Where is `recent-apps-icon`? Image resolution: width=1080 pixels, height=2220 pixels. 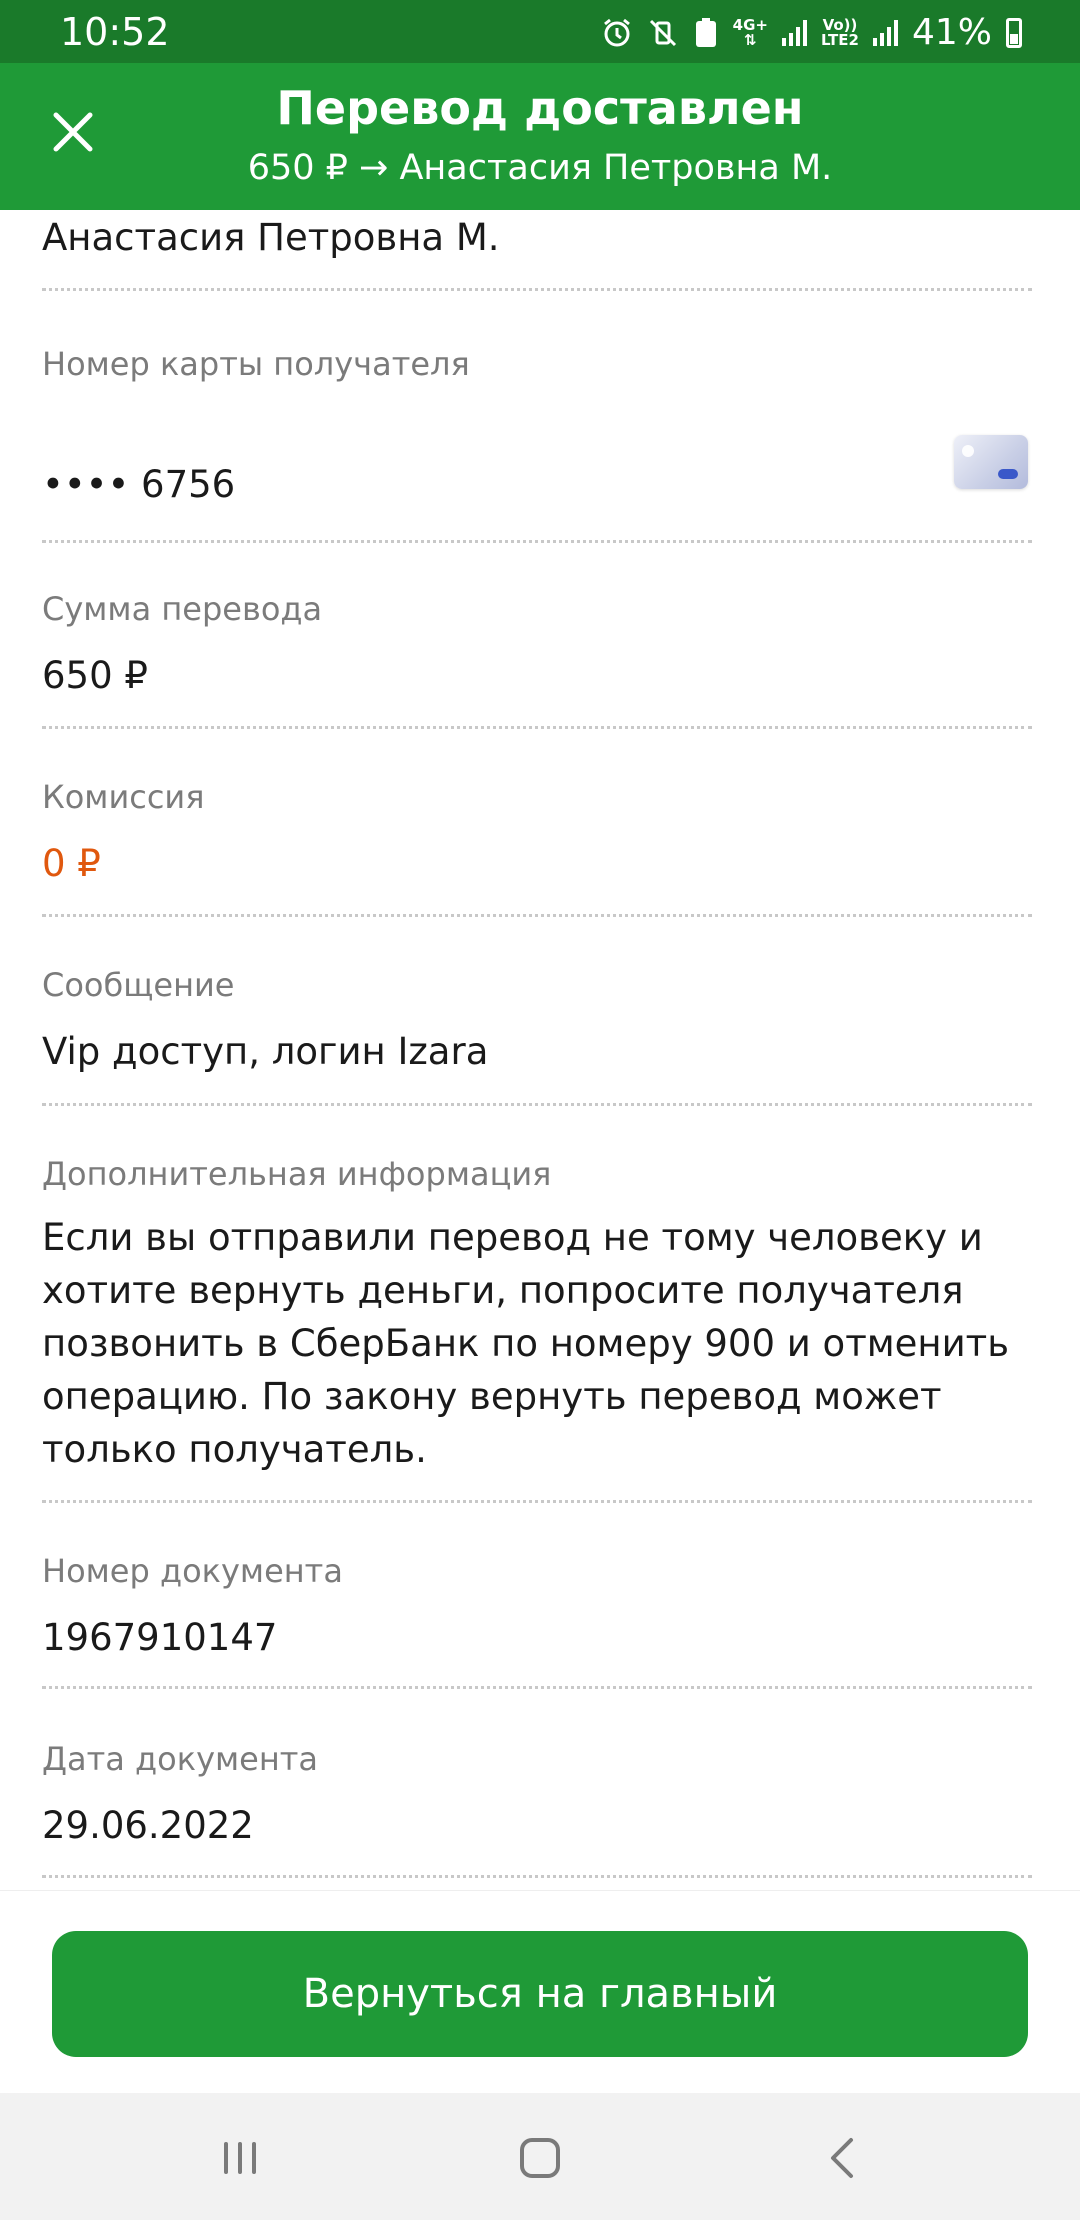 recent-apps-icon is located at coordinates (240, 2158).